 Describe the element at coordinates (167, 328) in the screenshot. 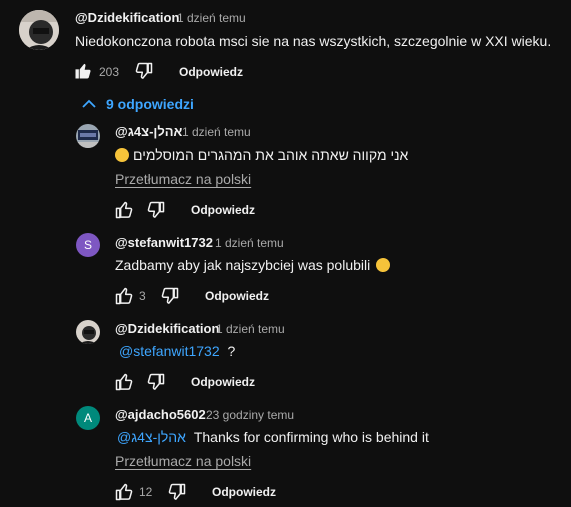

I see `reply-author: @Dzidekification` at that location.